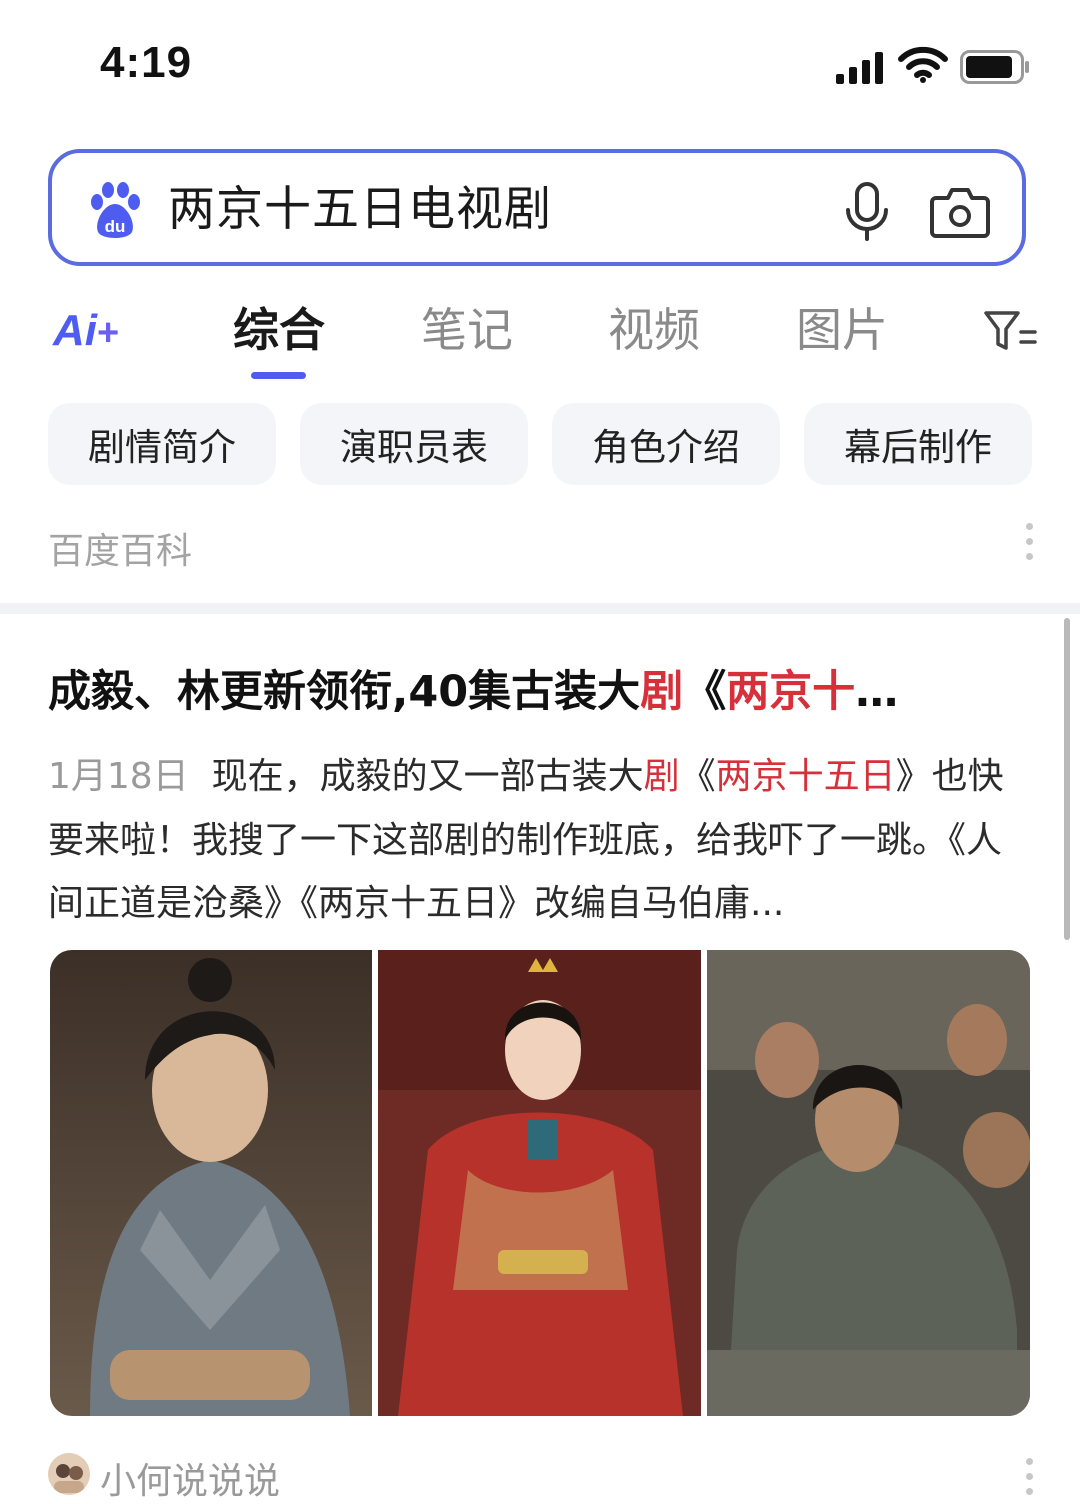 This screenshot has width=1080, height=1504. Describe the element at coordinates (69, 1474) in the screenshot. I see `author-avatar` at that location.